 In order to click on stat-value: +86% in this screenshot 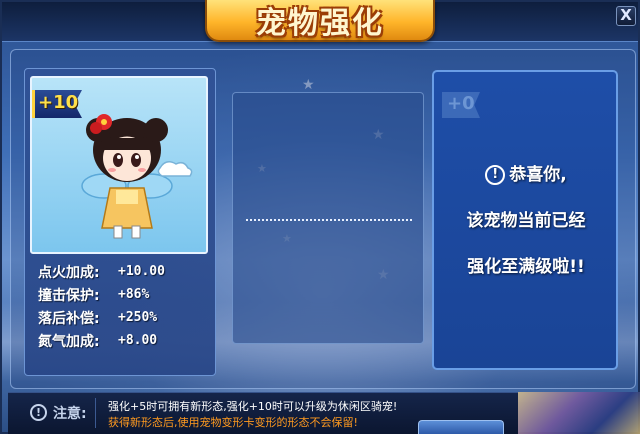, I will do `click(134, 294)`.